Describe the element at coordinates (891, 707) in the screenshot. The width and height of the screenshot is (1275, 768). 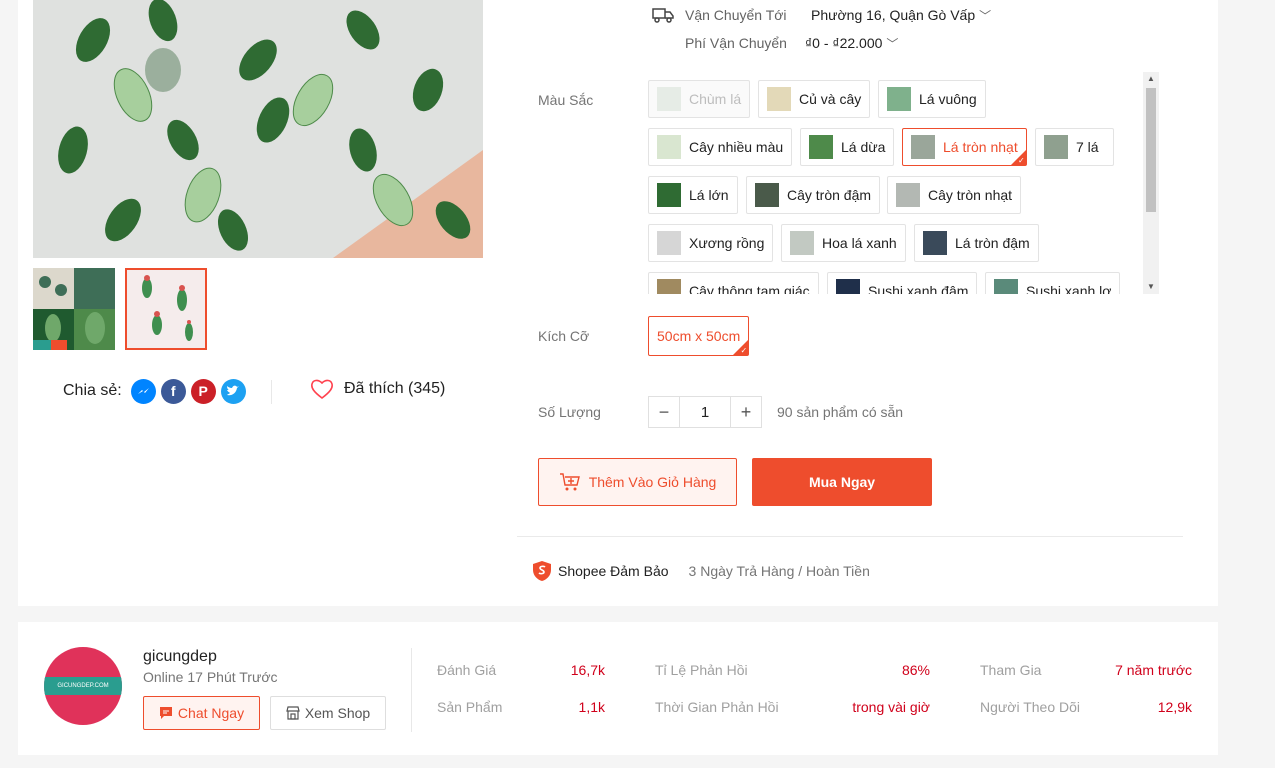
I see `stat-response-time-value: trong vài giờ` at that location.